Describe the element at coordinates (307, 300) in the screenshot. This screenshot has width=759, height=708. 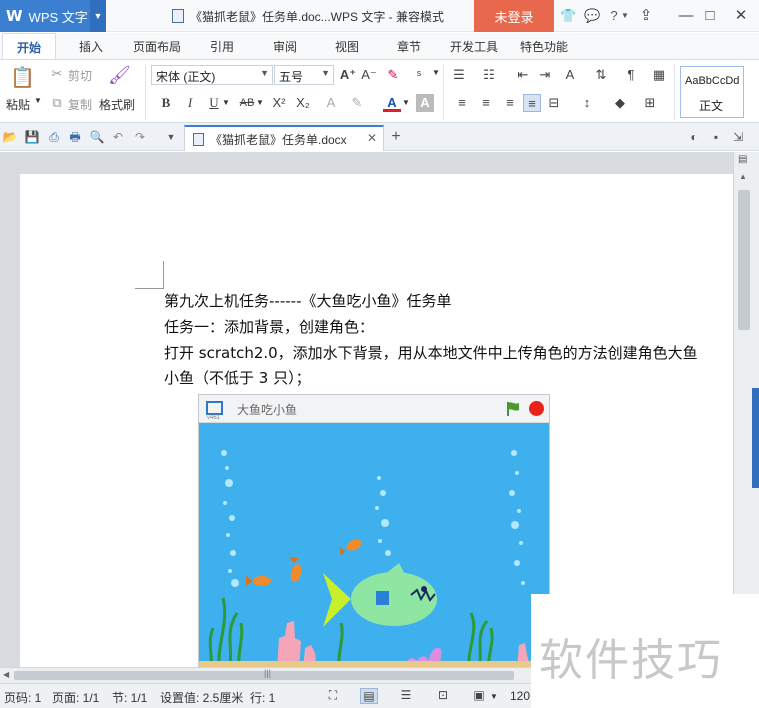
I see `doc-line-title: 第九次上机任务------《大鱼吃小鱼》任务单` at that location.